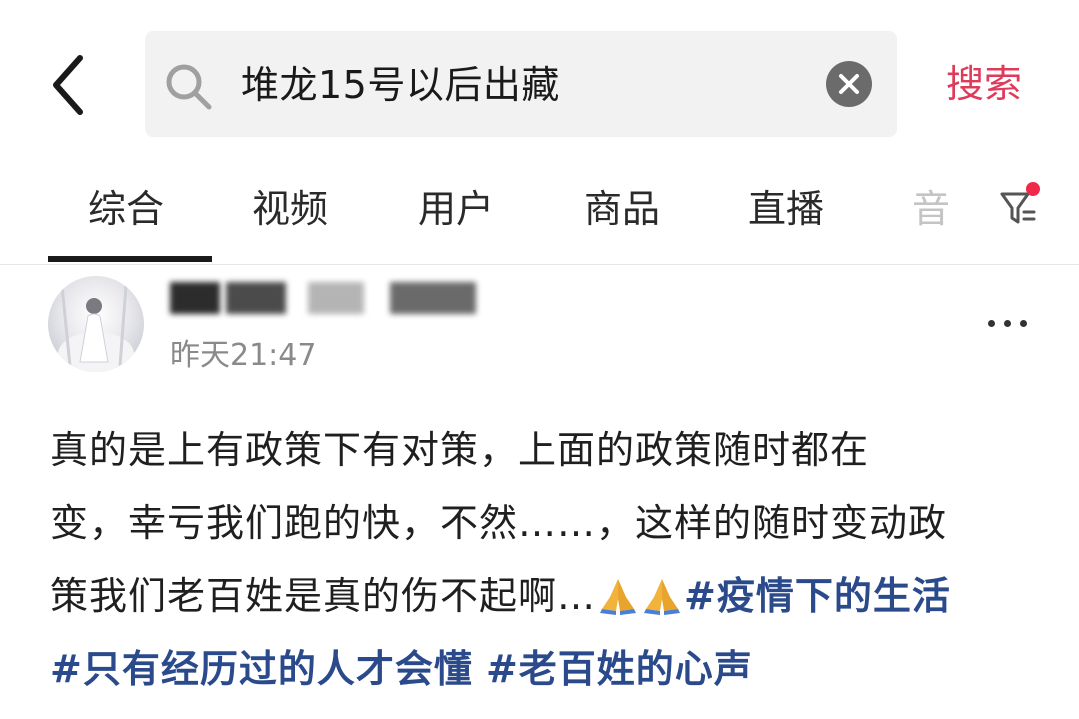 The width and height of the screenshot is (1079, 719). Describe the element at coordinates (984, 84) in the screenshot. I see `search-button: 搜索` at that location.